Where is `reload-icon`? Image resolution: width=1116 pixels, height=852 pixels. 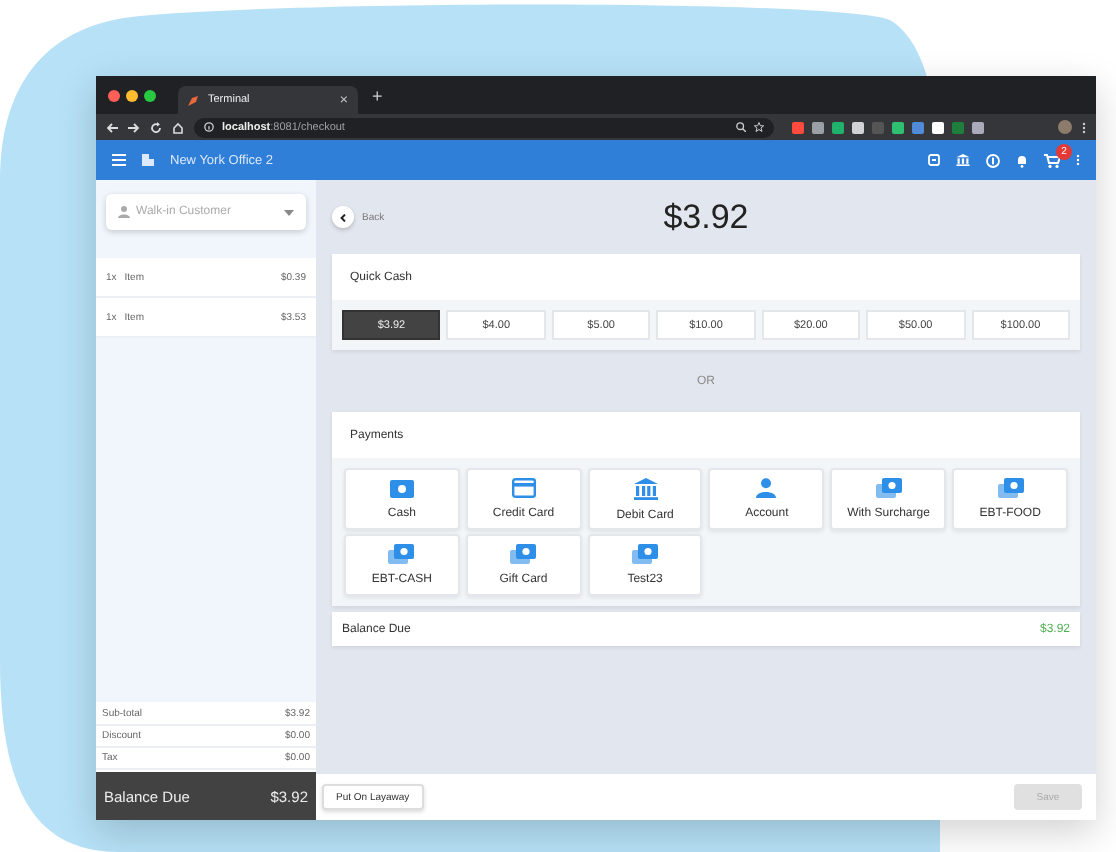 reload-icon is located at coordinates (156, 127).